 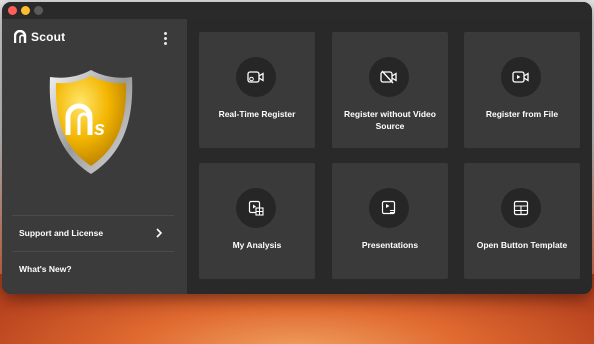 I want to click on tile-real-time-register: Real-Time Register, so click(x=257, y=90).